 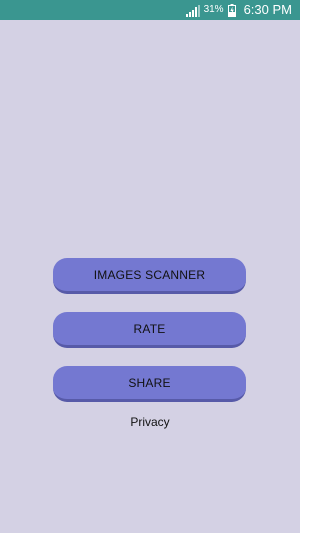 I want to click on status-bar: 31% 6:30 PM, so click(x=150, y=10).